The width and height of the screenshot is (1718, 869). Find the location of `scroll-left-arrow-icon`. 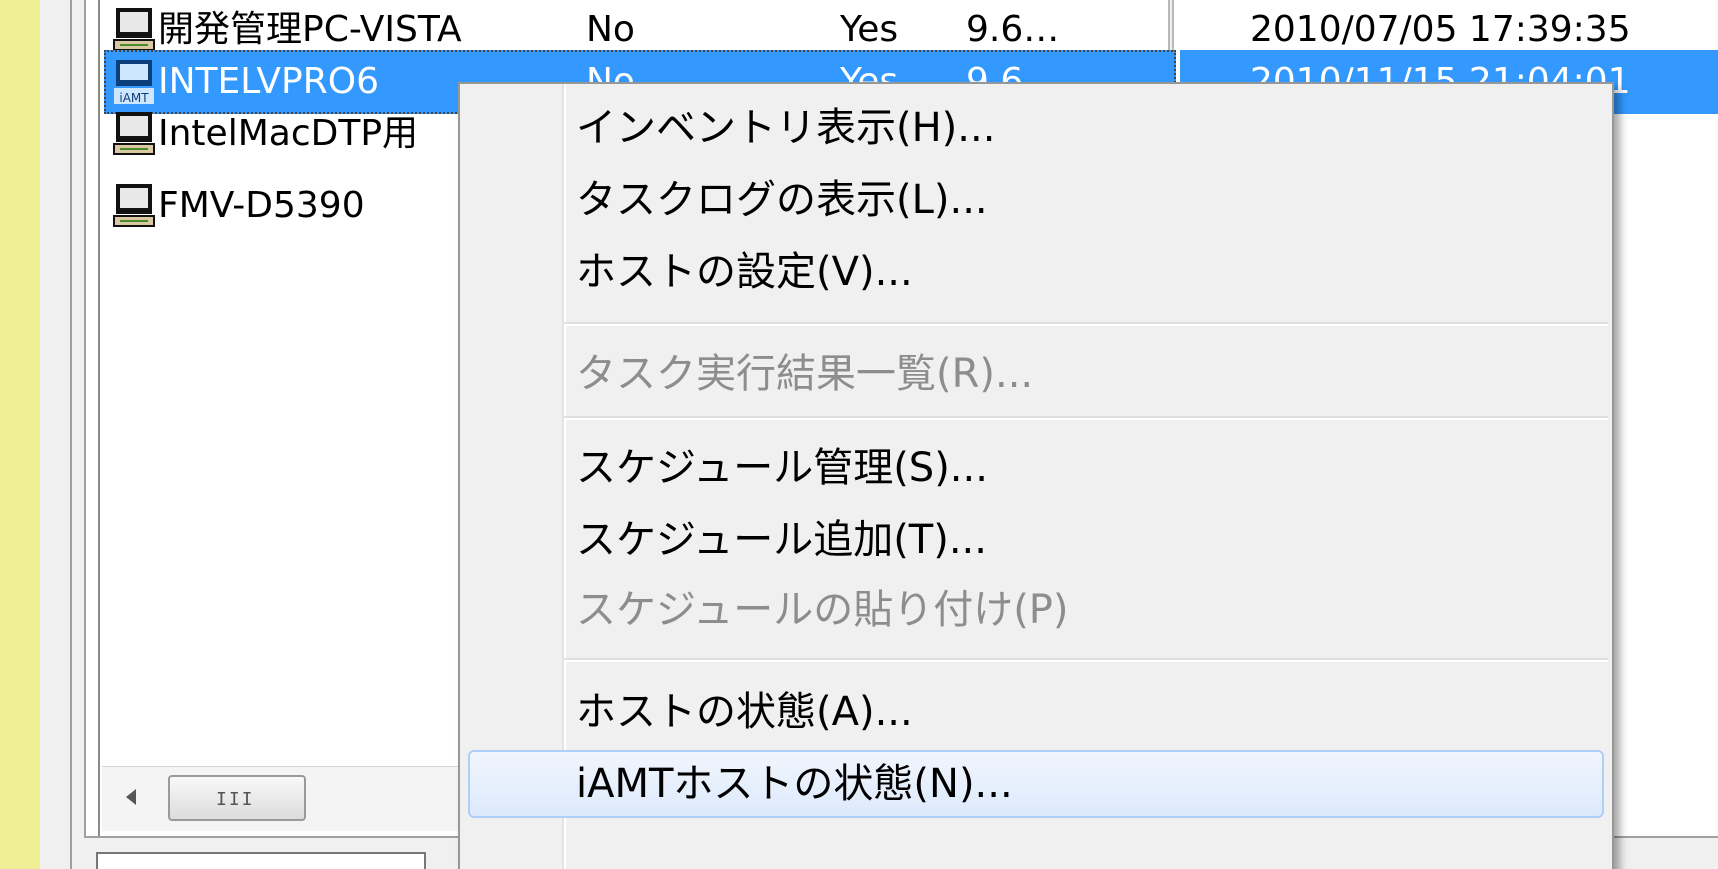

scroll-left-arrow-icon is located at coordinates (131, 797).